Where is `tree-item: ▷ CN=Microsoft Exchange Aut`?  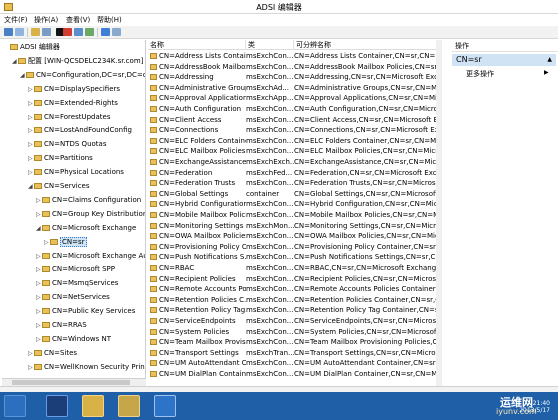 tree-item: ▷ CN=Microsoft Exchange Aut is located at coordinates (90, 256).